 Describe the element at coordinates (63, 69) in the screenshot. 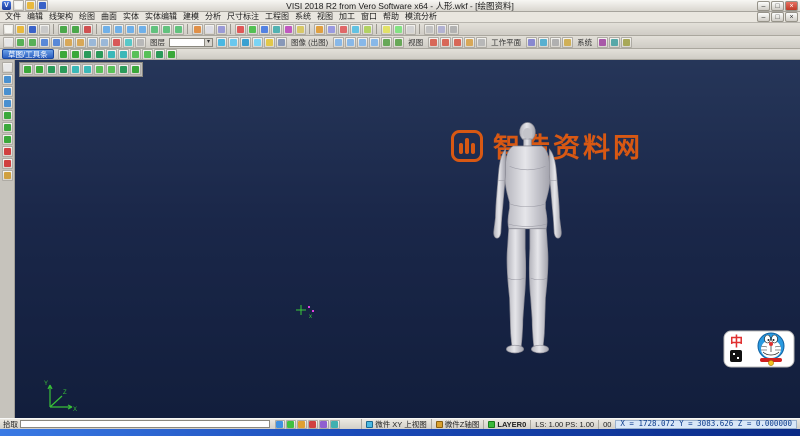

I see `plane-icon` at that location.